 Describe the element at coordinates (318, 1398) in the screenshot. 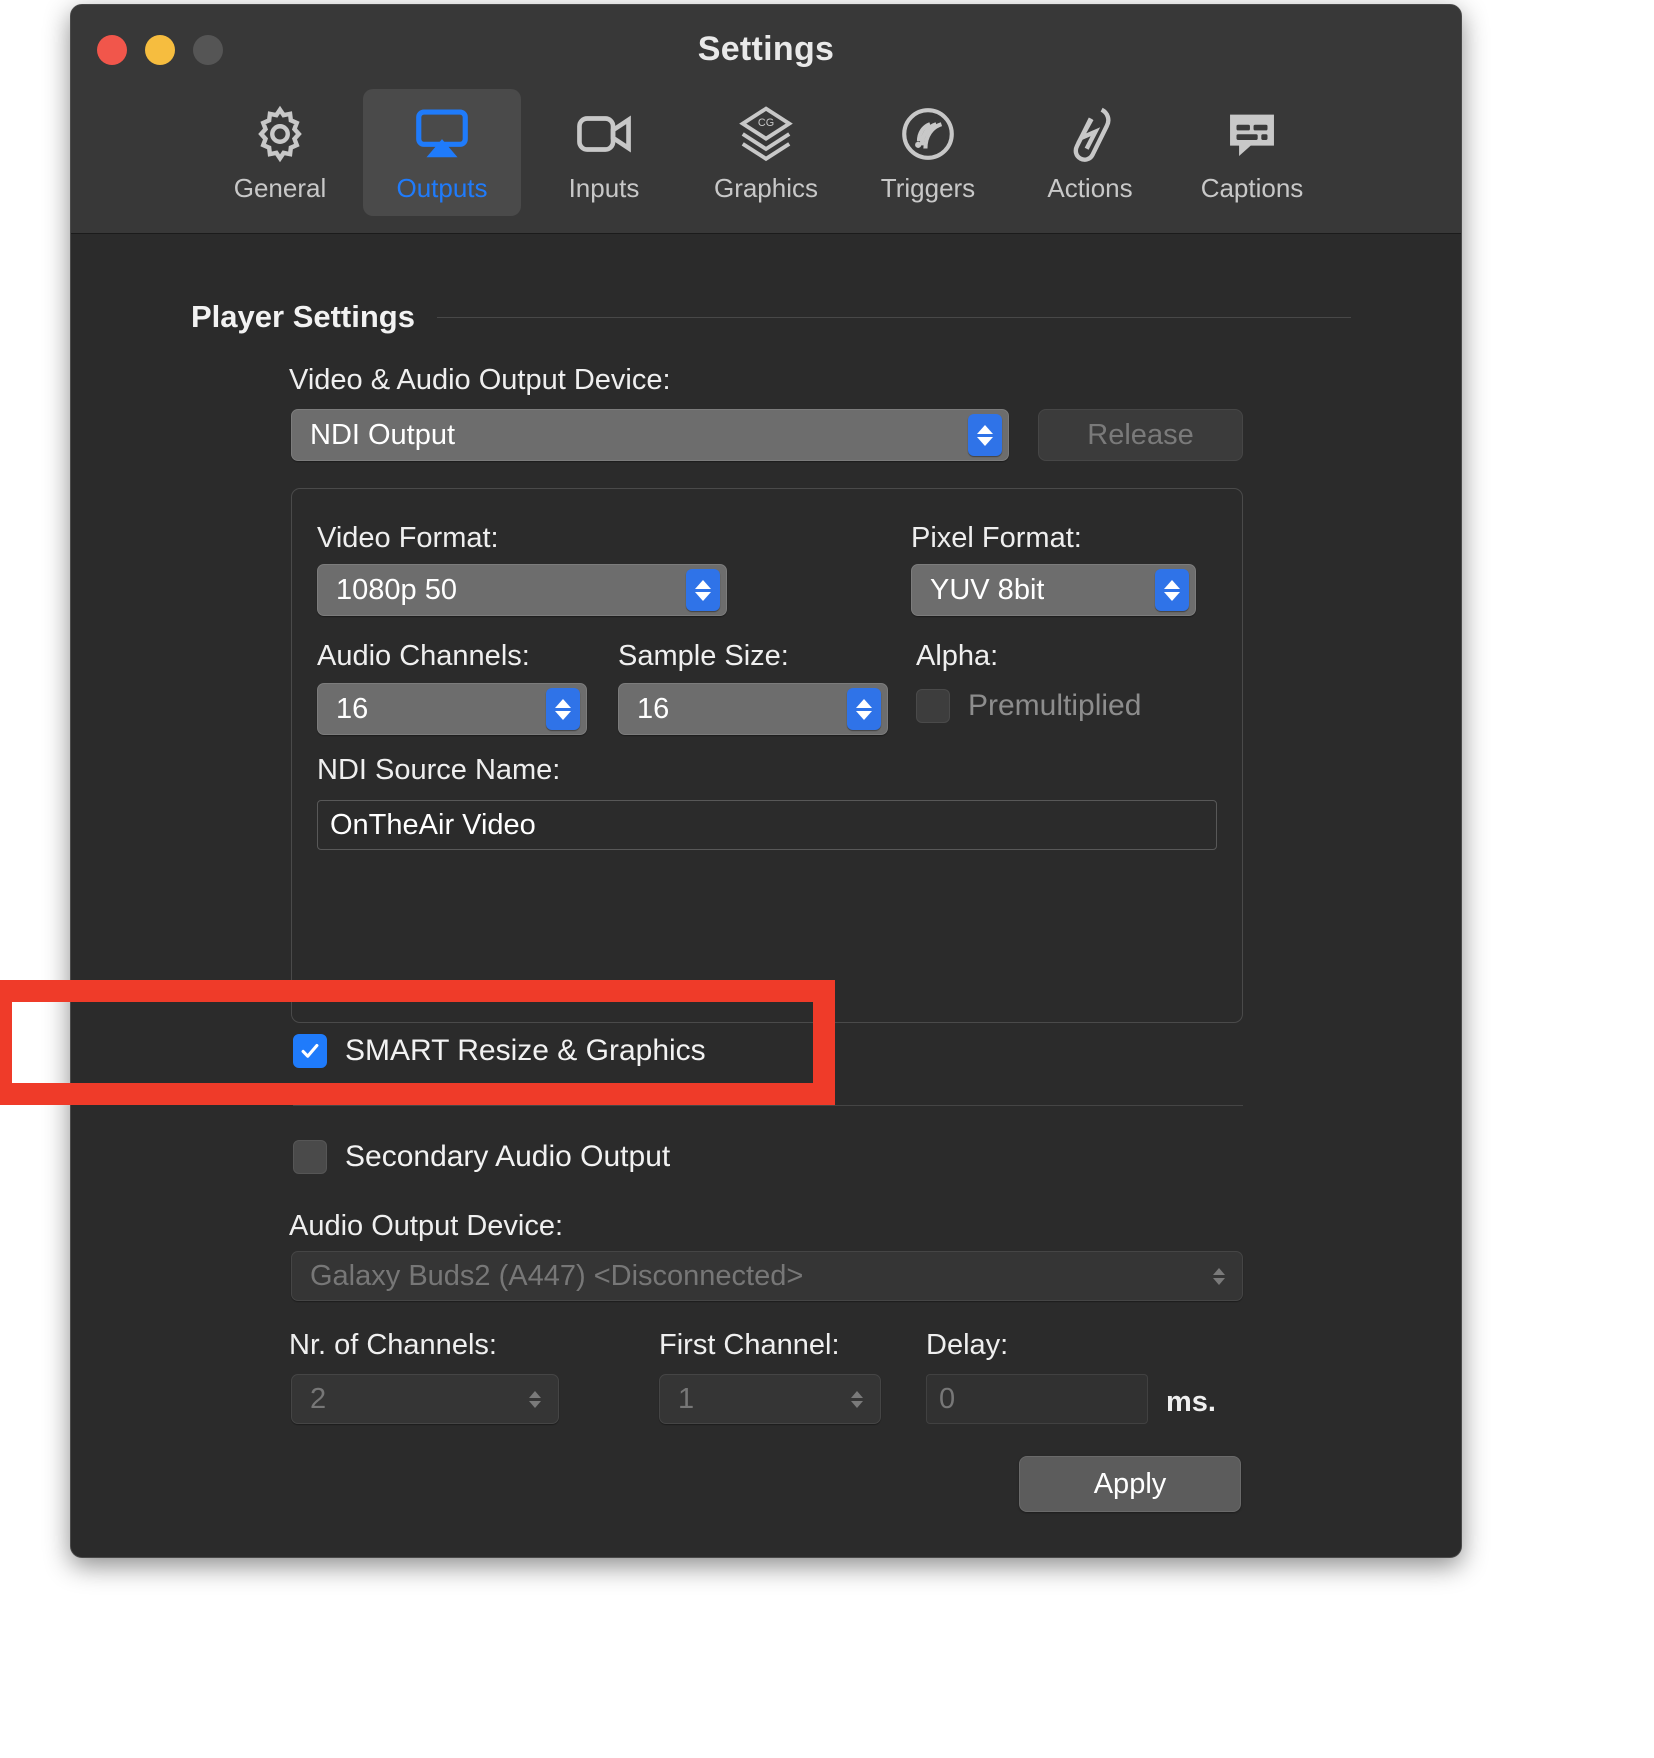

I see `nr-of-channels-value: 2` at that location.